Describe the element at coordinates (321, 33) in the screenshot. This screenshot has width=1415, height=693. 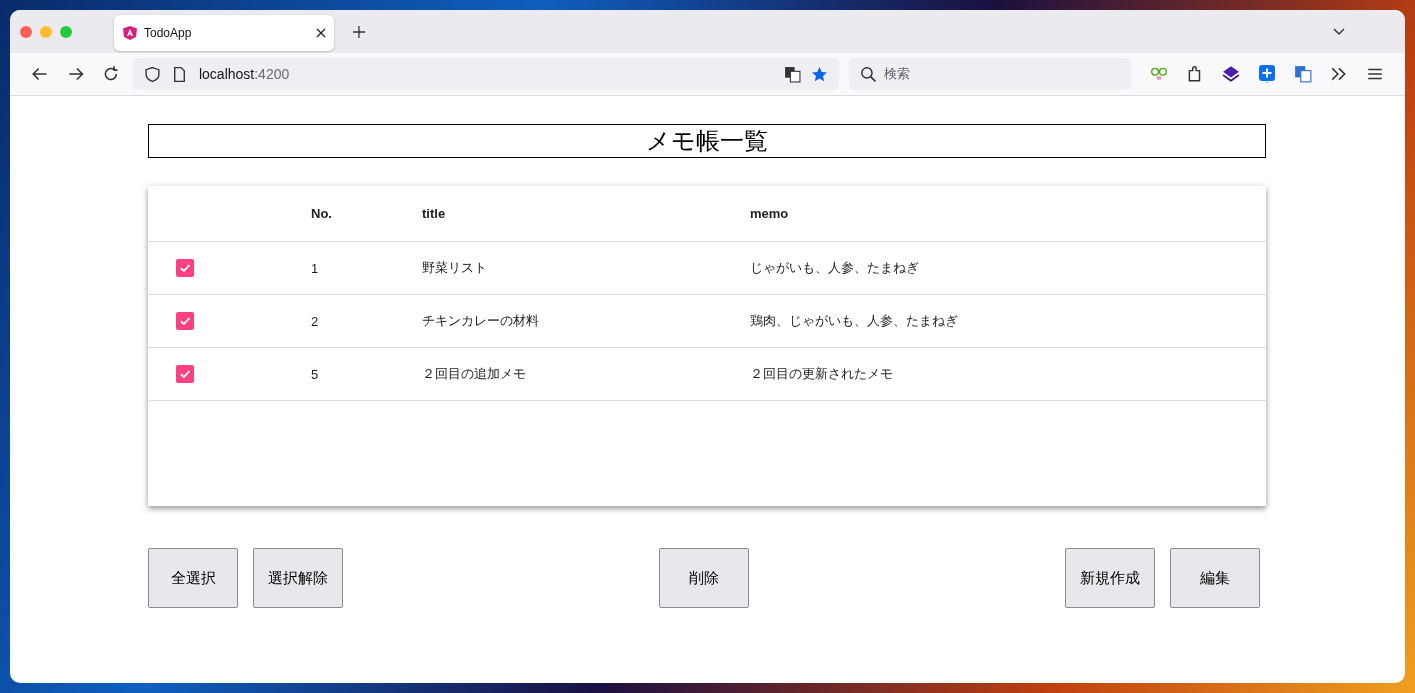
I see `close-tab-icon` at that location.